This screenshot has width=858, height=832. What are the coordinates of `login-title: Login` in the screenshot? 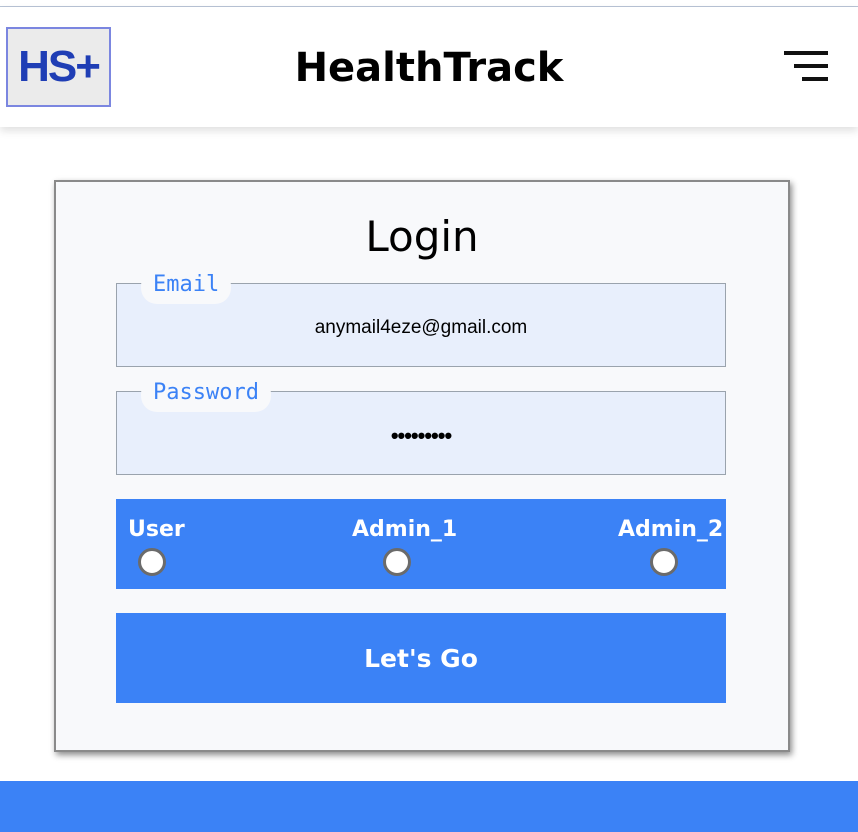 It's located at (422, 236).